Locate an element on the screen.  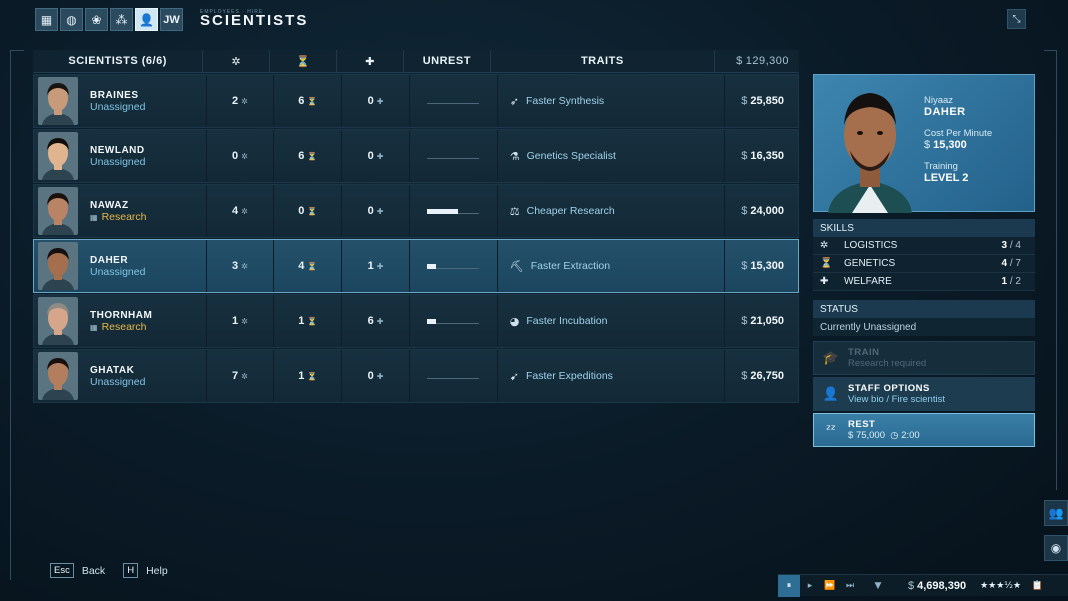
clipboard-icon: 📋 is located at coordinates (1037, 586).